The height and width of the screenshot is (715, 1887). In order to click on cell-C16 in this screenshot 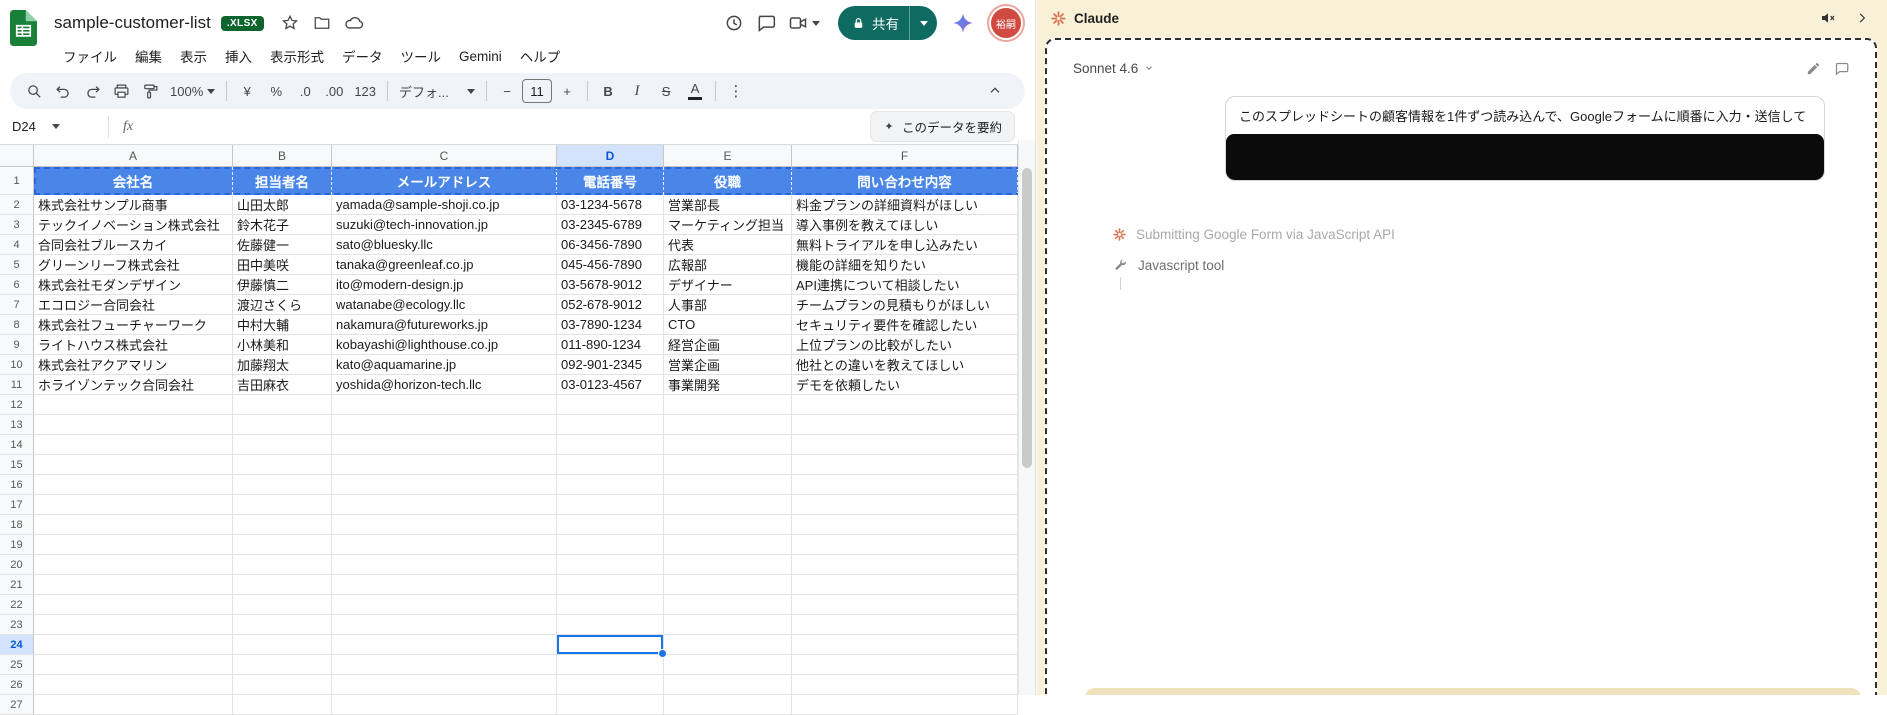, I will do `click(444, 485)`.